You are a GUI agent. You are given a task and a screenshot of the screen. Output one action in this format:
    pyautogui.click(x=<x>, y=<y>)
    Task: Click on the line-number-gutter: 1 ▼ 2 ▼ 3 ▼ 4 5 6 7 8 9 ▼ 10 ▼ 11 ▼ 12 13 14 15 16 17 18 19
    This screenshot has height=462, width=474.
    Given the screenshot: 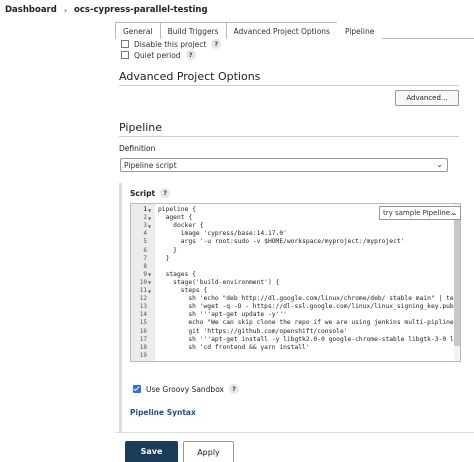 What is the action you would take?
    pyautogui.click(x=143, y=282)
    